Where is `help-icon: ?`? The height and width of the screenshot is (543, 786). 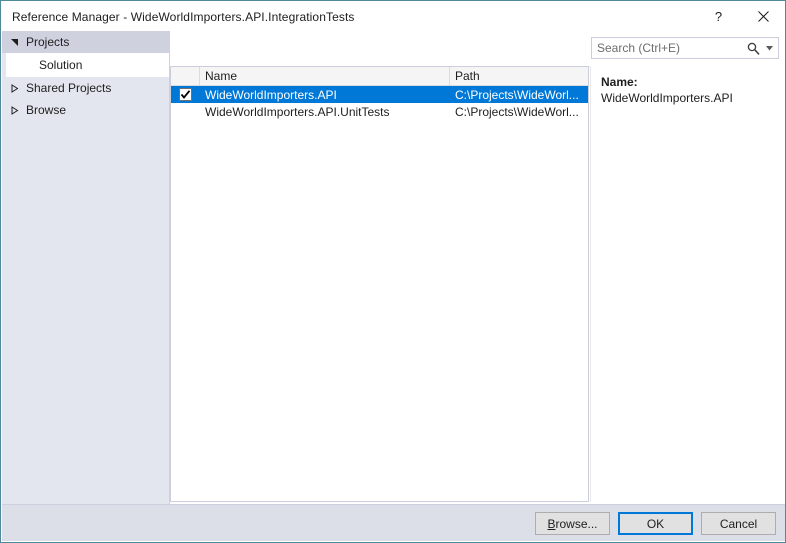 help-icon: ? is located at coordinates (718, 16).